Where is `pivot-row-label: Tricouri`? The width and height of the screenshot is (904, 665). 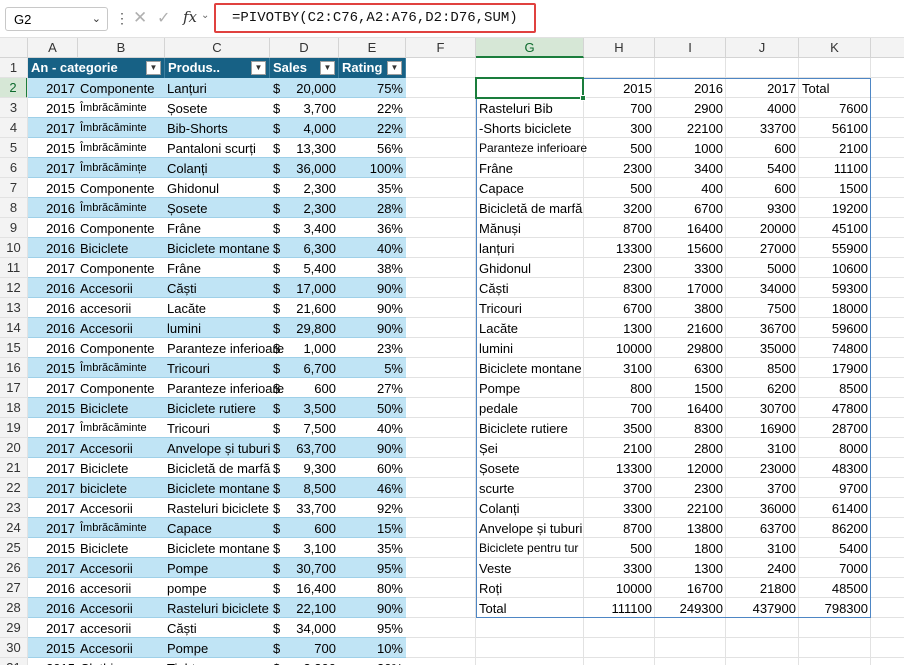 pivot-row-label: Tricouri is located at coordinates (500, 308).